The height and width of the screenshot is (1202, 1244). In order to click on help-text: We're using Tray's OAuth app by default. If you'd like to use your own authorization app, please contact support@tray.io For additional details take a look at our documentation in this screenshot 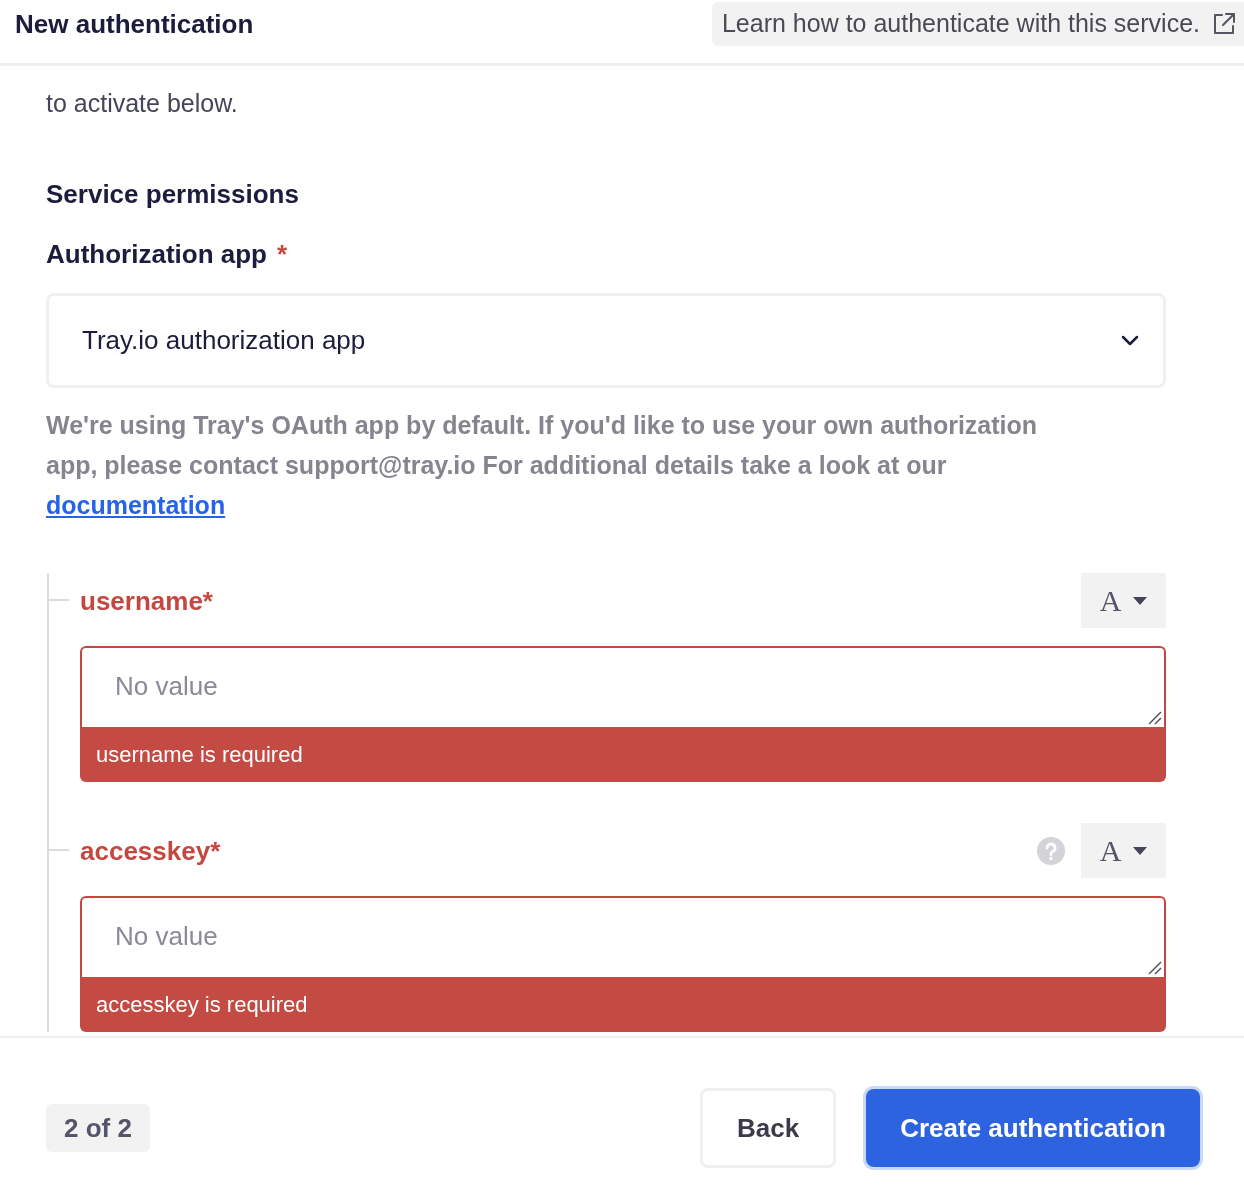, I will do `click(542, 465)`.